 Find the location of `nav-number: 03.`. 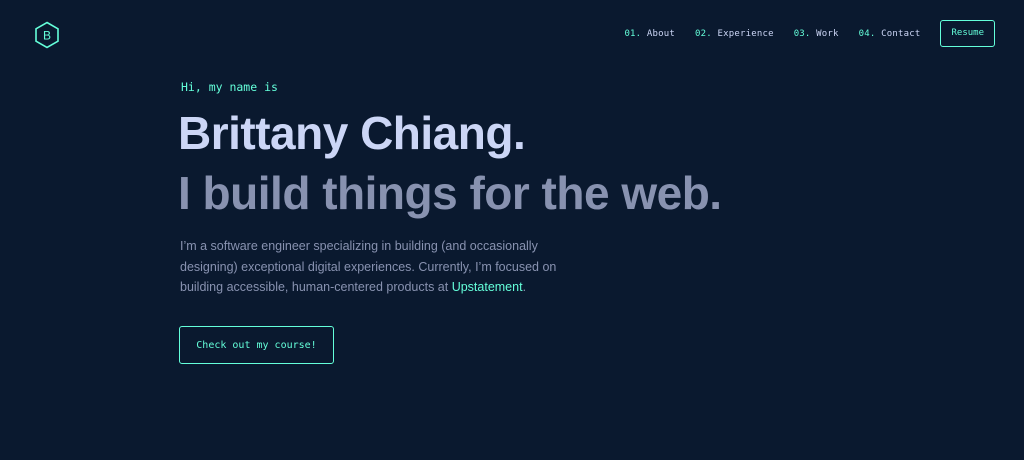

nav-number: 03. is located at coordinates (802, 33).